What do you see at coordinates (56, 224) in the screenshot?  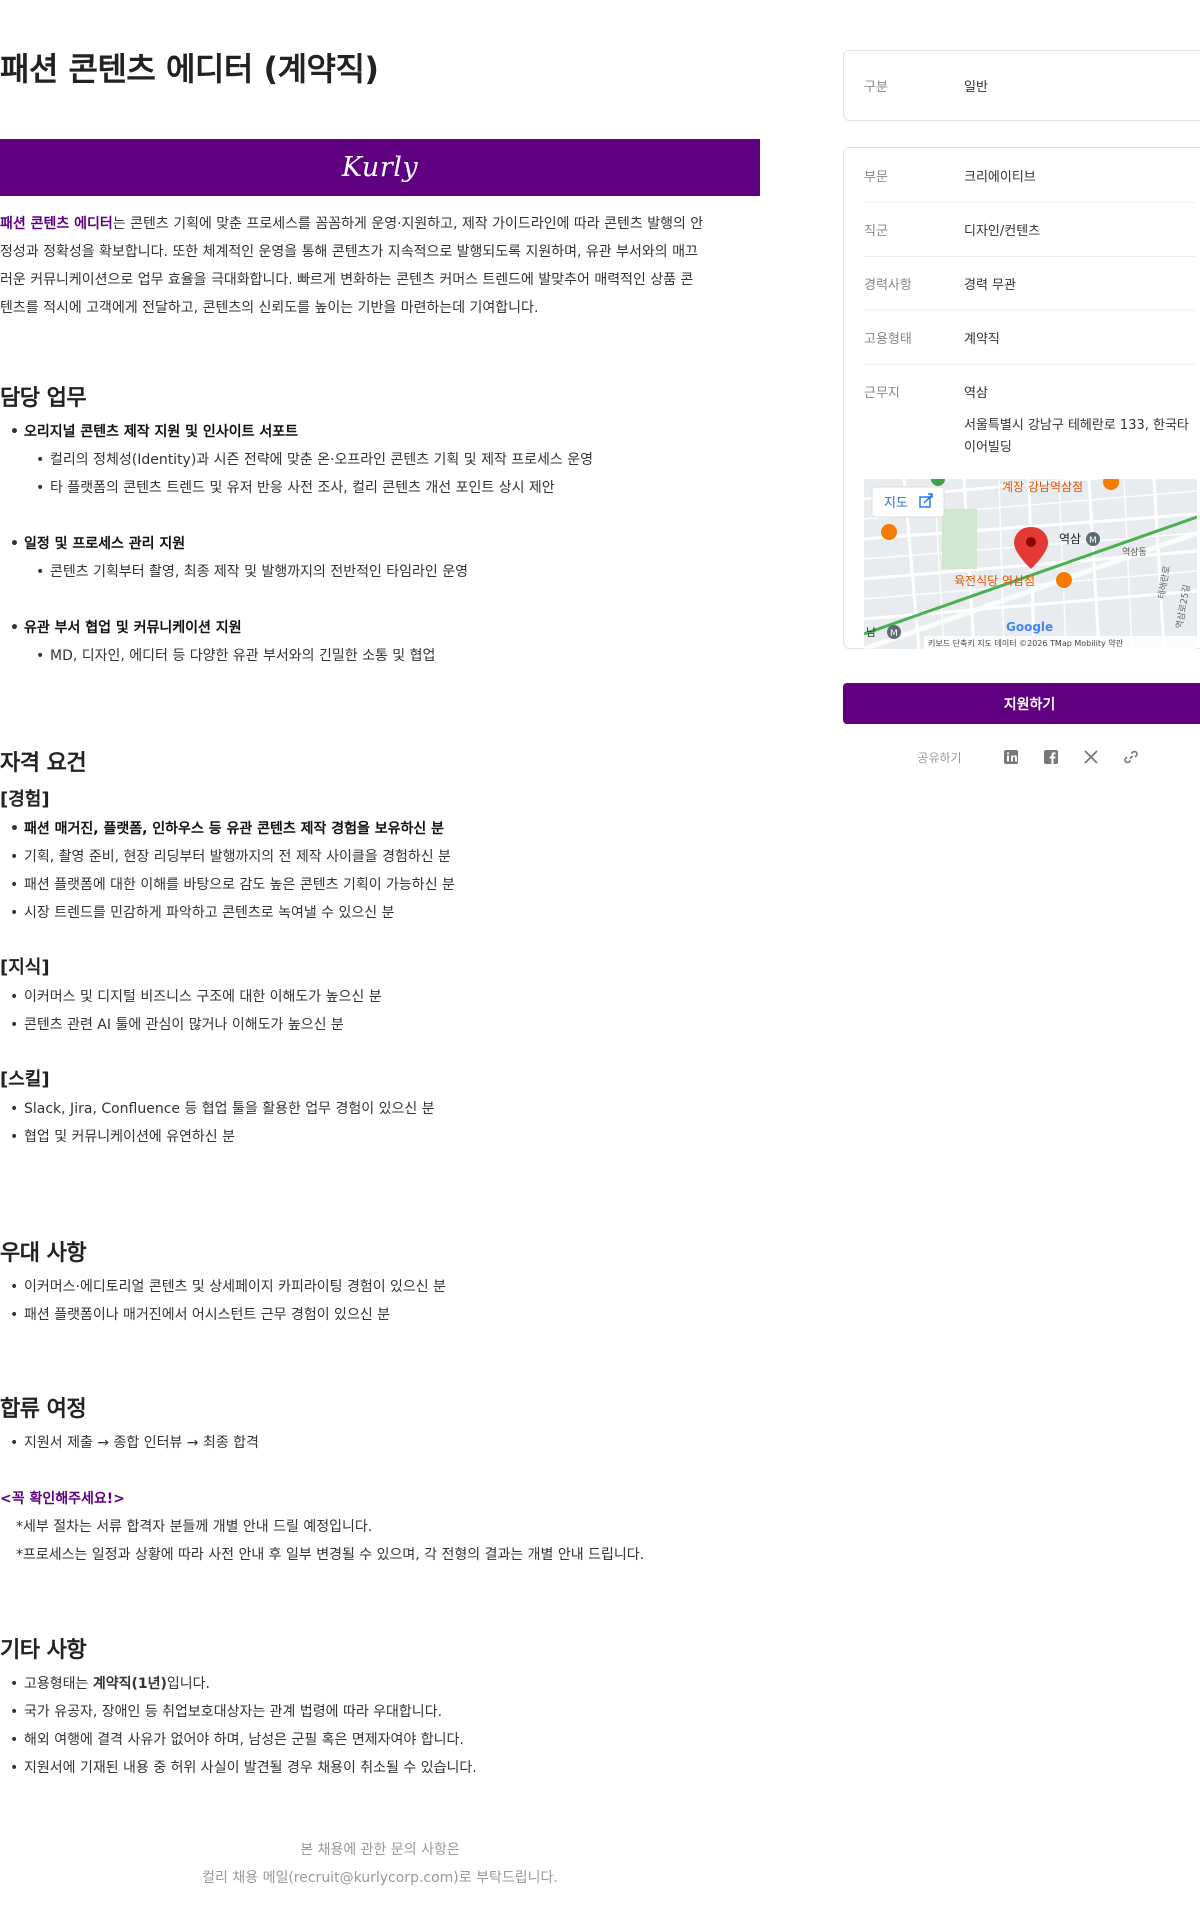 I see `intro-accent: 패션 콘텐츠 에디터` at bounding box center [56, 224].